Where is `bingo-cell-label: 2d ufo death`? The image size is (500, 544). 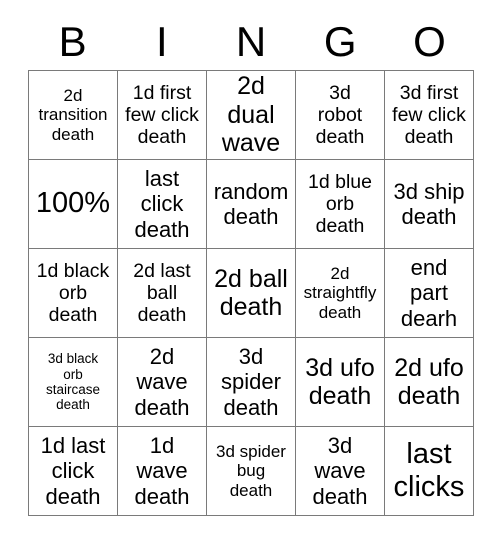
bingo-cell-label: 2d ufo death is located at coordinates (429, 382).